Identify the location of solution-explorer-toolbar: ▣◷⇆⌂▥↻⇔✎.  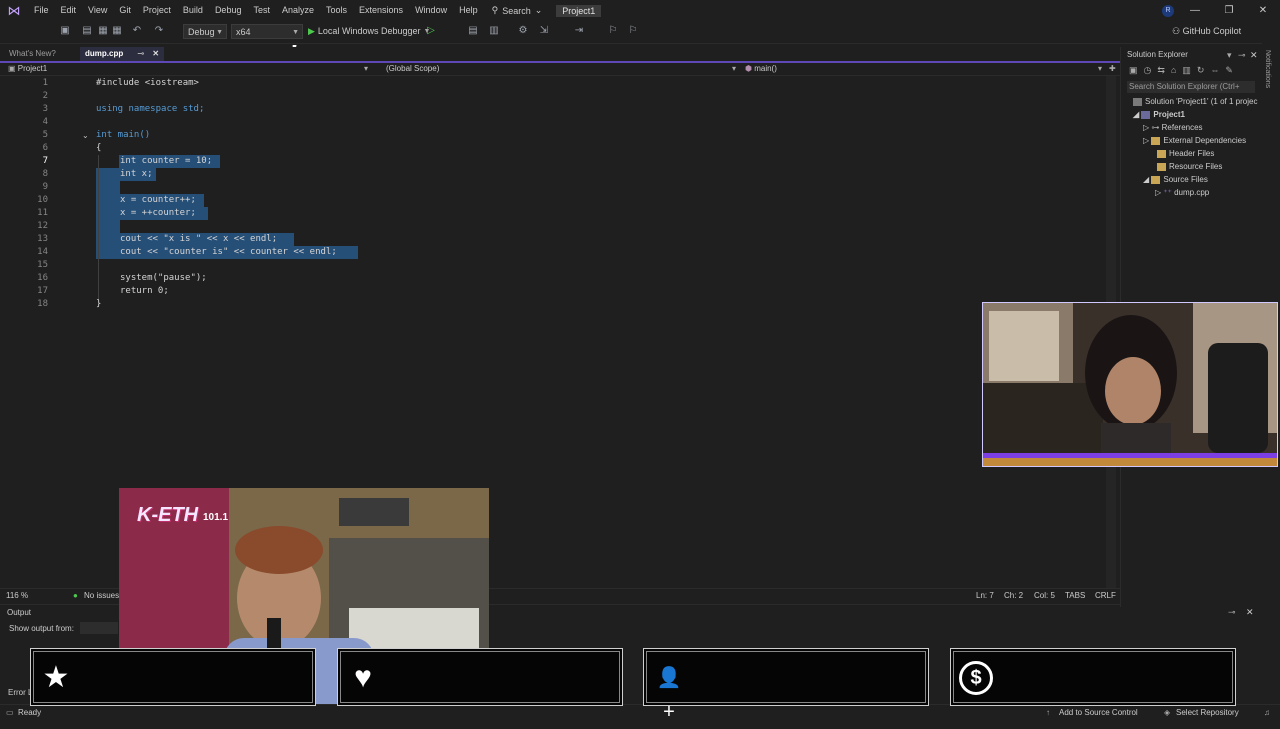
(1184, 70).